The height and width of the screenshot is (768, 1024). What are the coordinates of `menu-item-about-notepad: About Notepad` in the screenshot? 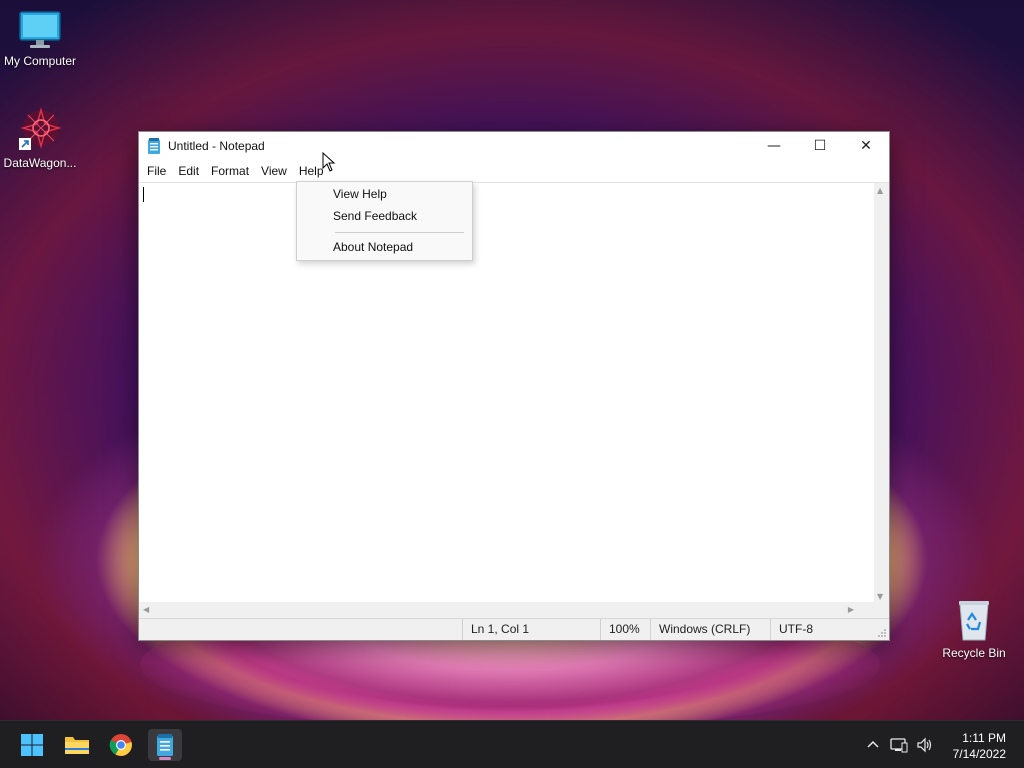 It's located at (373, 247).